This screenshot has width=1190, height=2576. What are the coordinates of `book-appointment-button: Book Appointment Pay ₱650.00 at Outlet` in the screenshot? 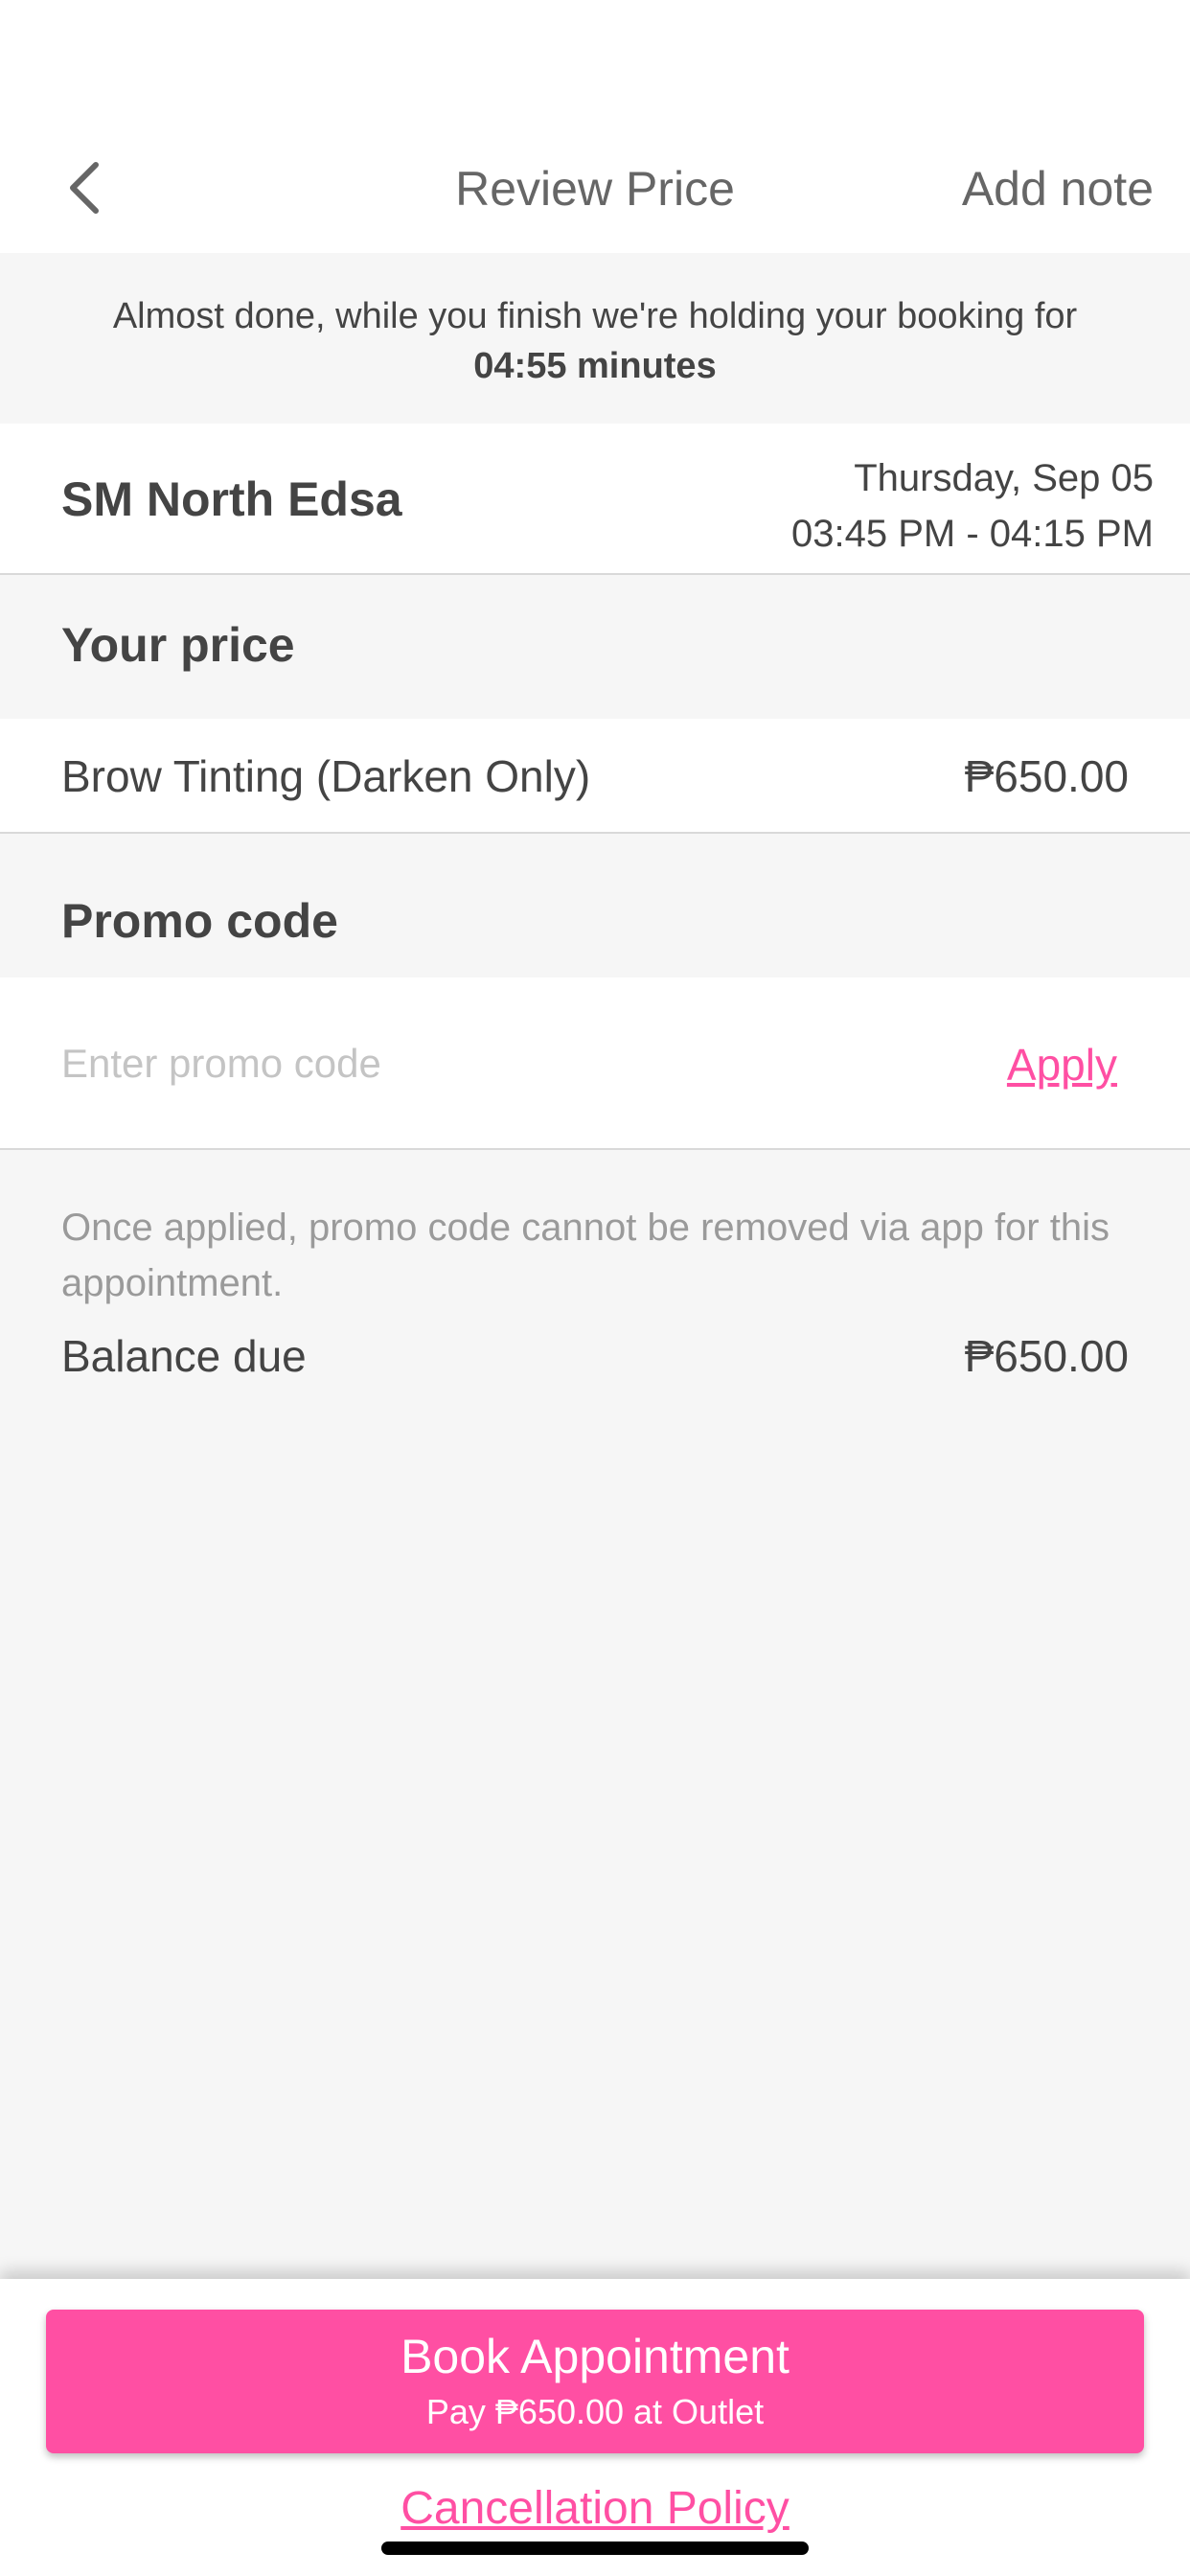 It's located at (595, 2381).